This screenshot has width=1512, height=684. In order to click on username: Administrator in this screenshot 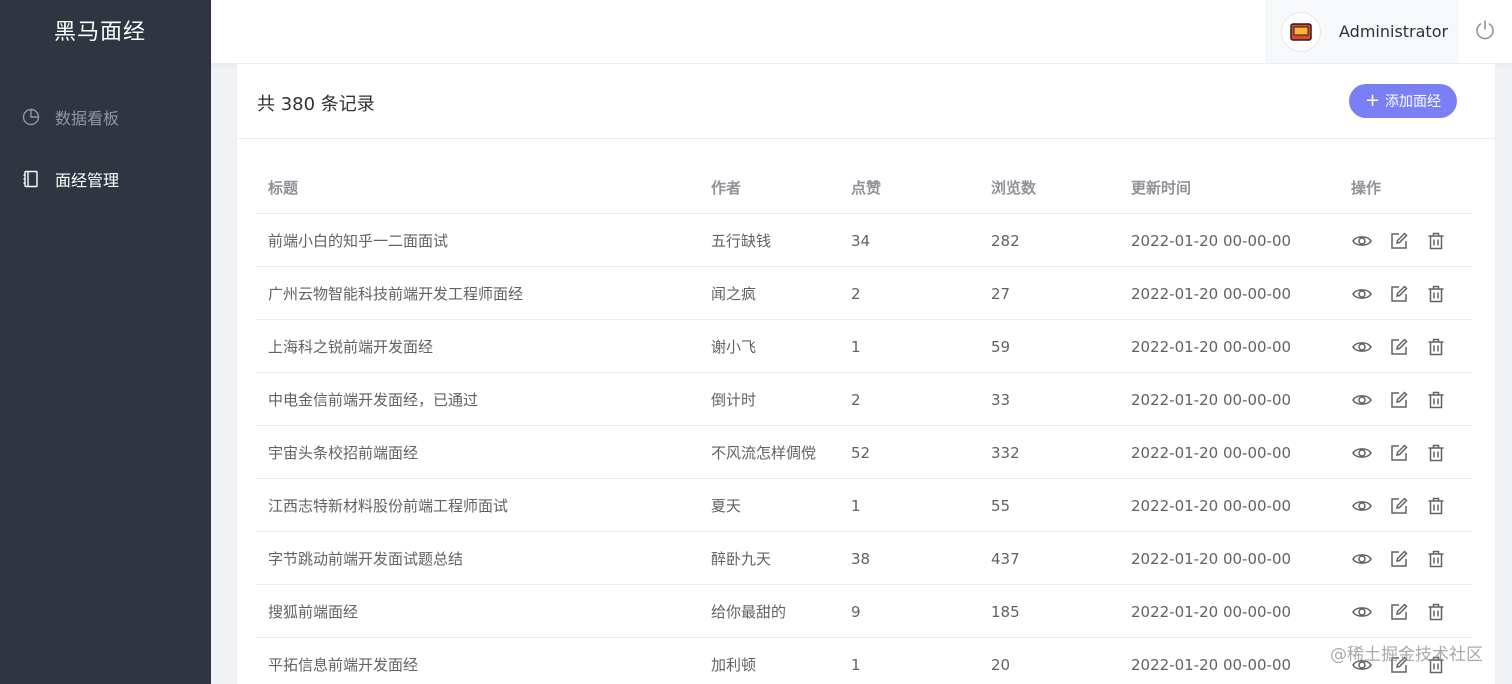, I will do `click(1394, 31)`.